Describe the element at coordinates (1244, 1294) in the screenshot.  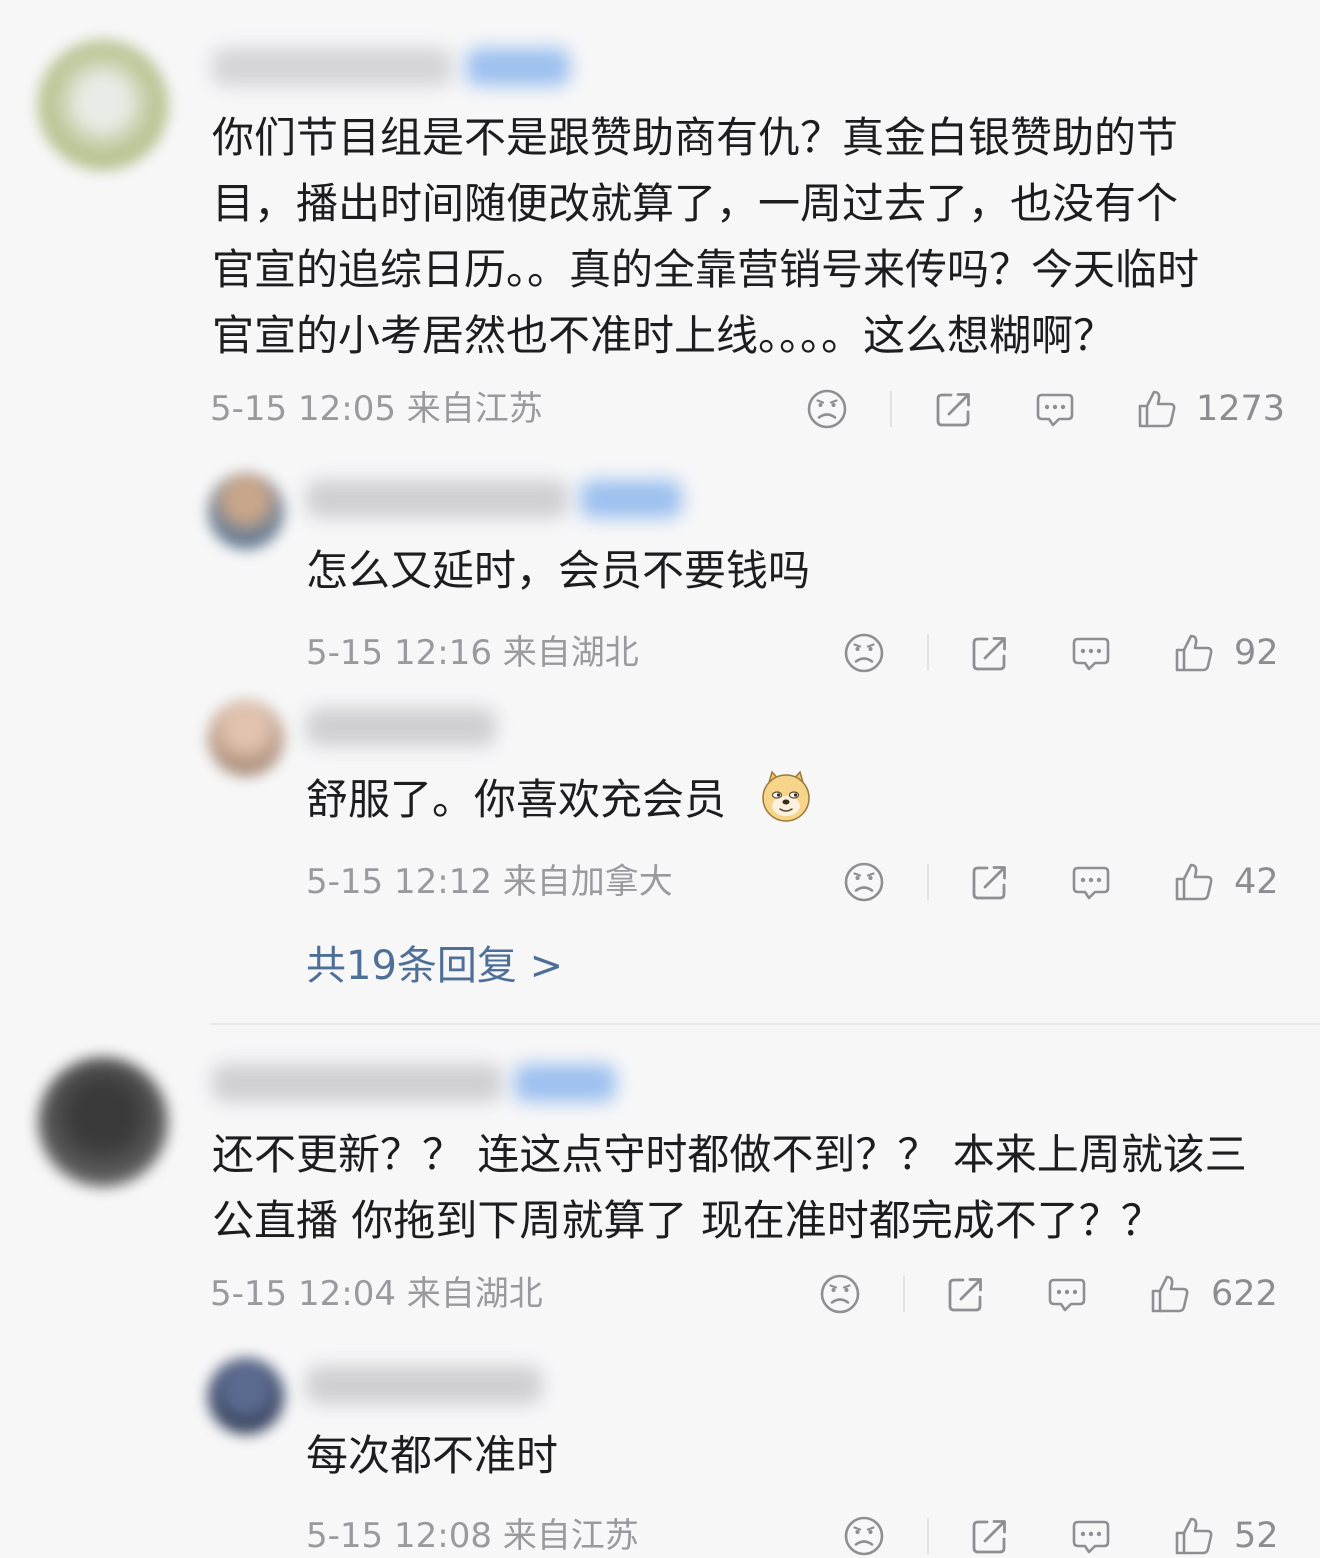
I see `like-count: 622` at that location.